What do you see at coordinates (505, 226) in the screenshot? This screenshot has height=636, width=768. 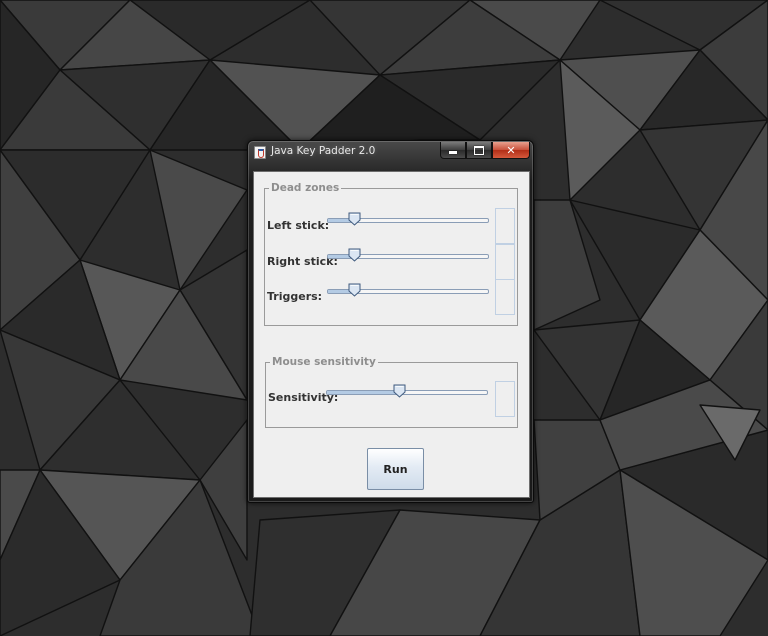 I see `left-stick-value-box` at bounding box center [505, 226].